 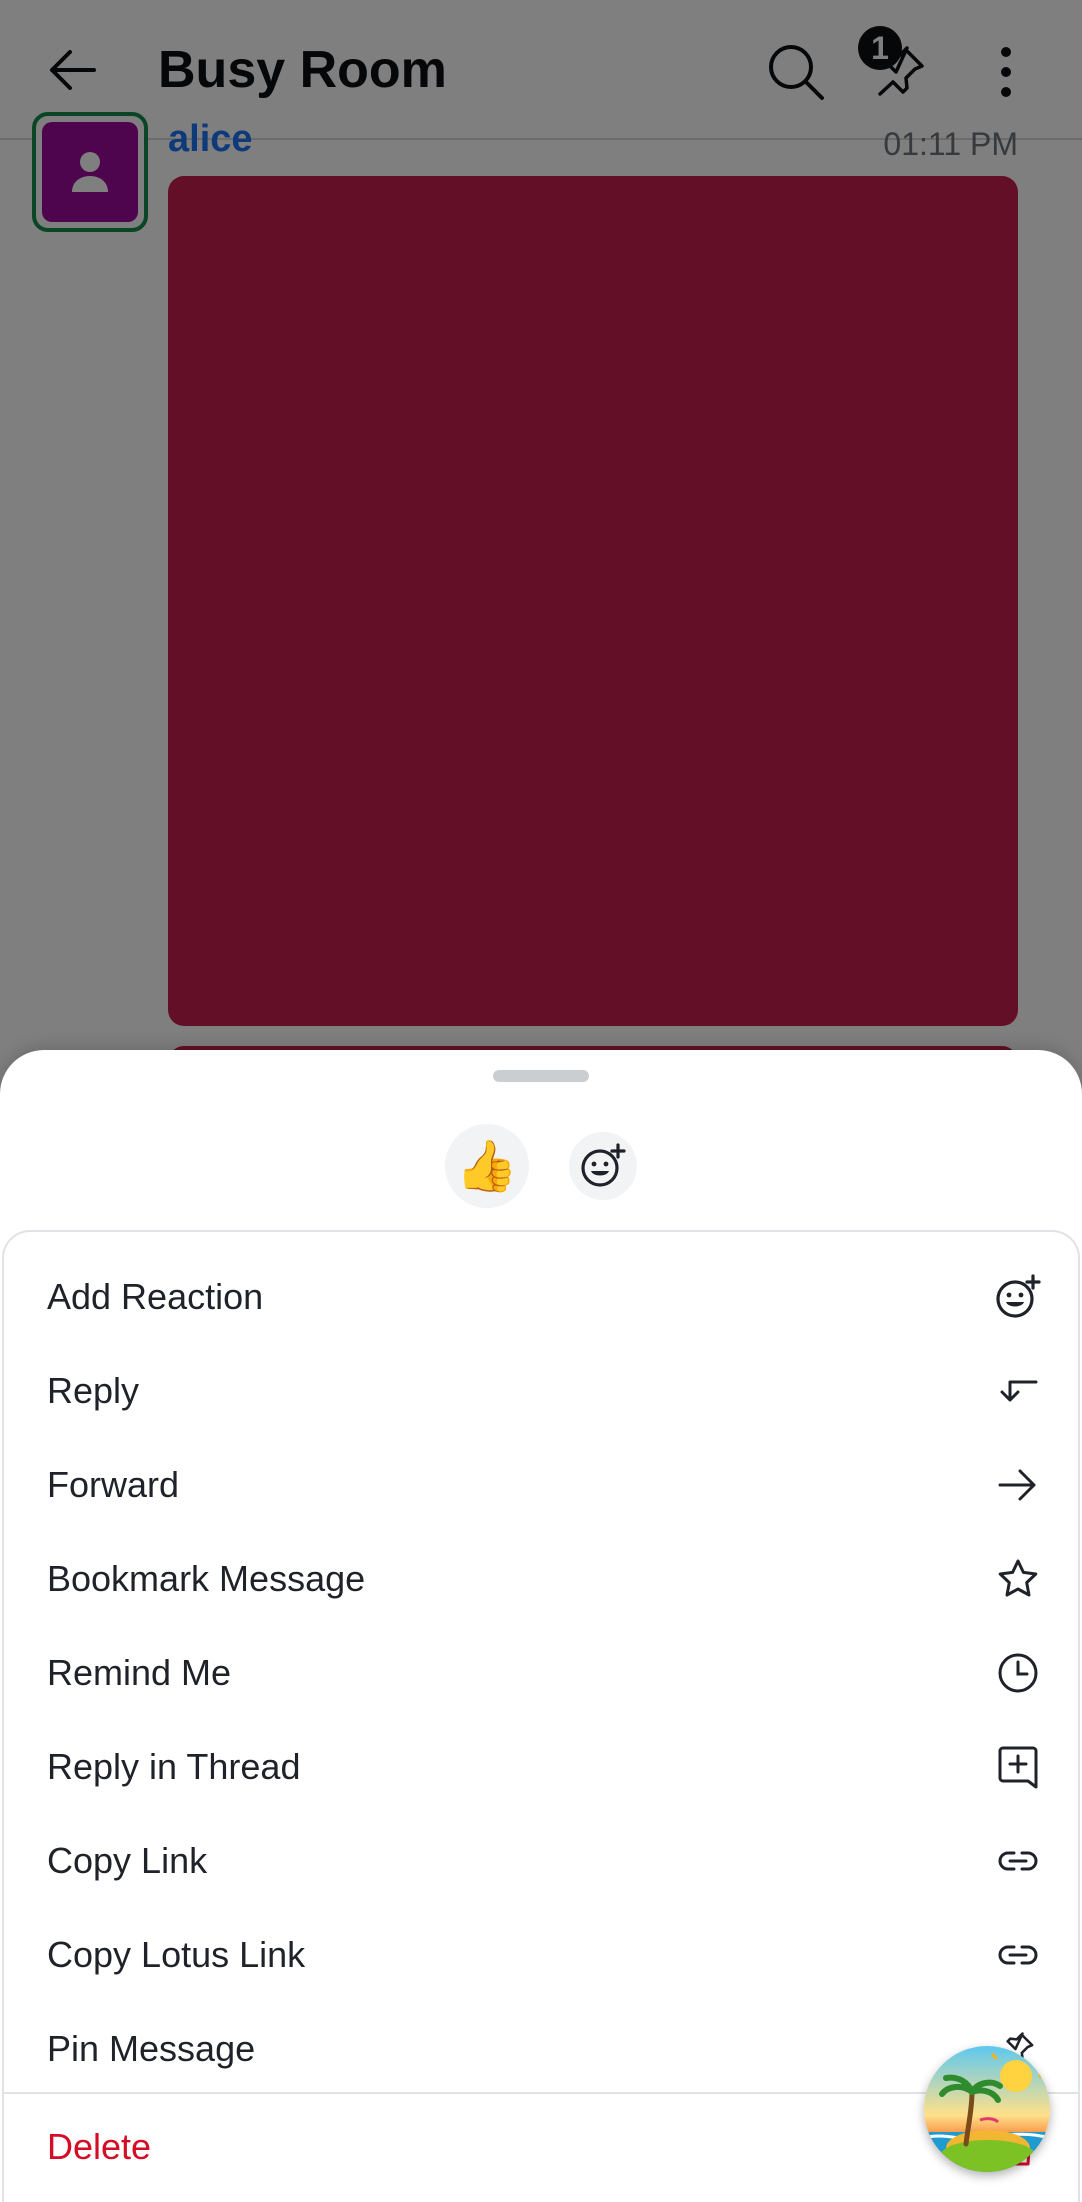 I want to click on thumbs-up-reaction-button: 👍, so click(x=487, y=1166).